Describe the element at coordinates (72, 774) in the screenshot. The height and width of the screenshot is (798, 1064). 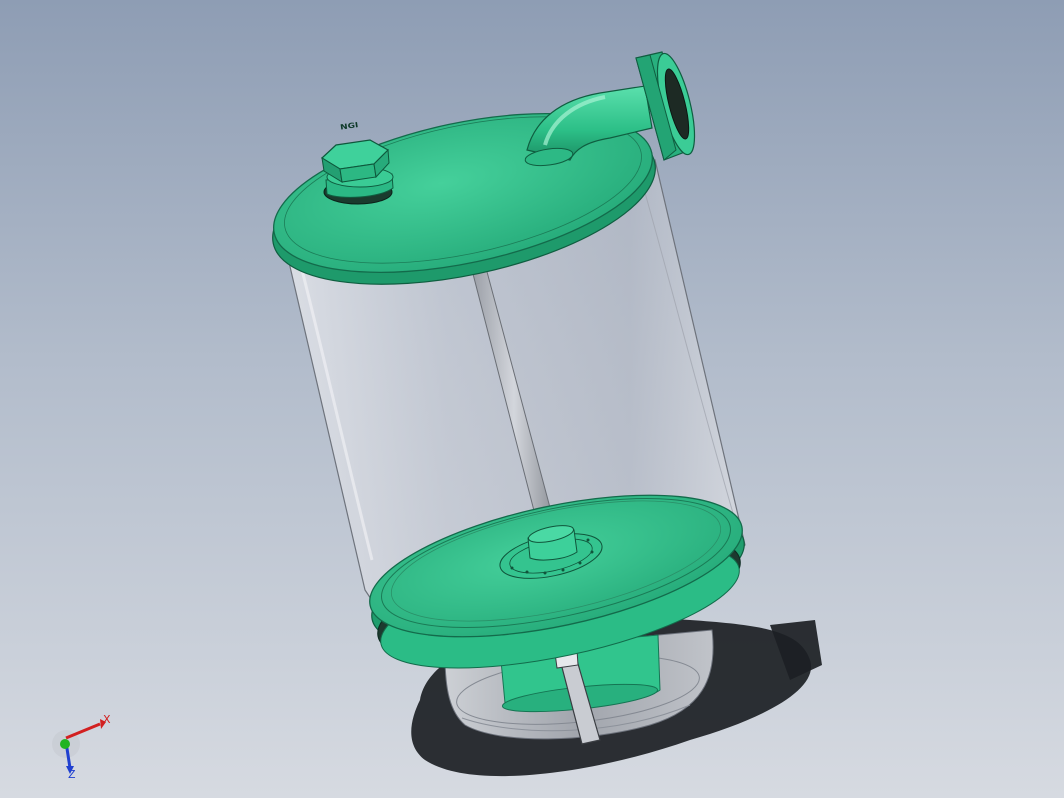
I see `z-axis-label: Z` at that location.